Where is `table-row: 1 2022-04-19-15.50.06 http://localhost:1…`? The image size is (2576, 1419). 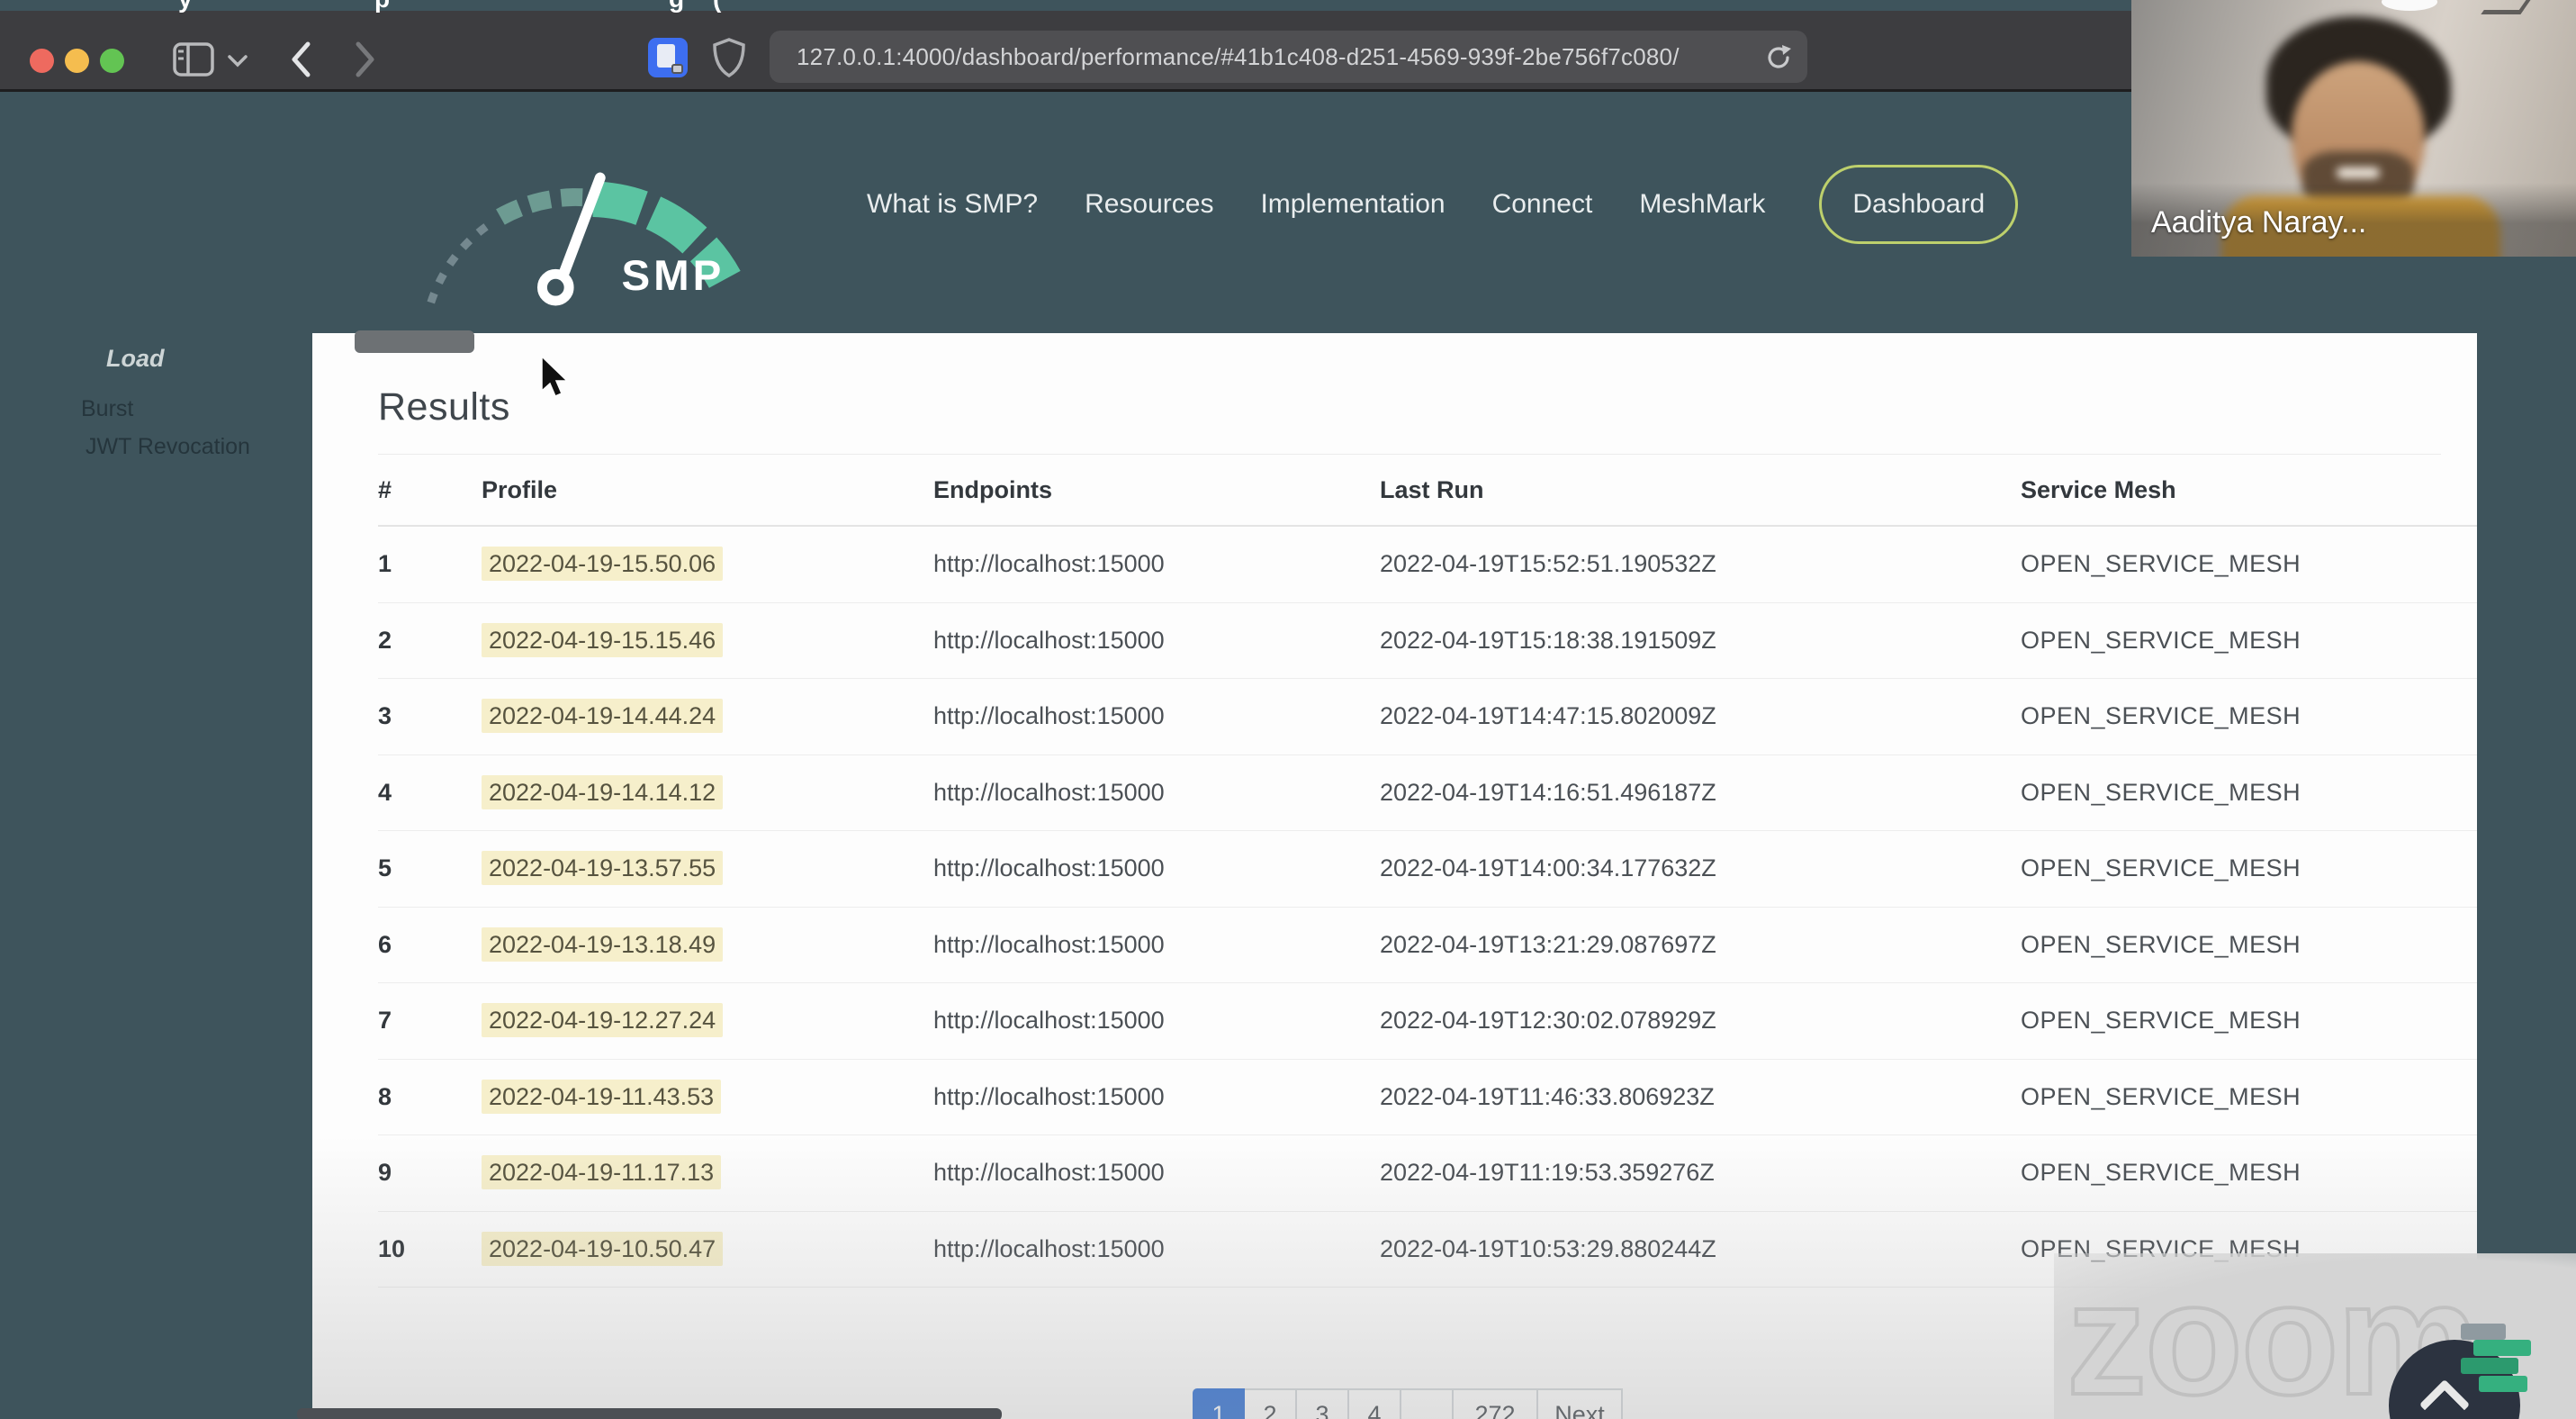 table-row: 1 2022-04-19-15.50.06 http://localhost:1… is located at coordinates (1427, 565).